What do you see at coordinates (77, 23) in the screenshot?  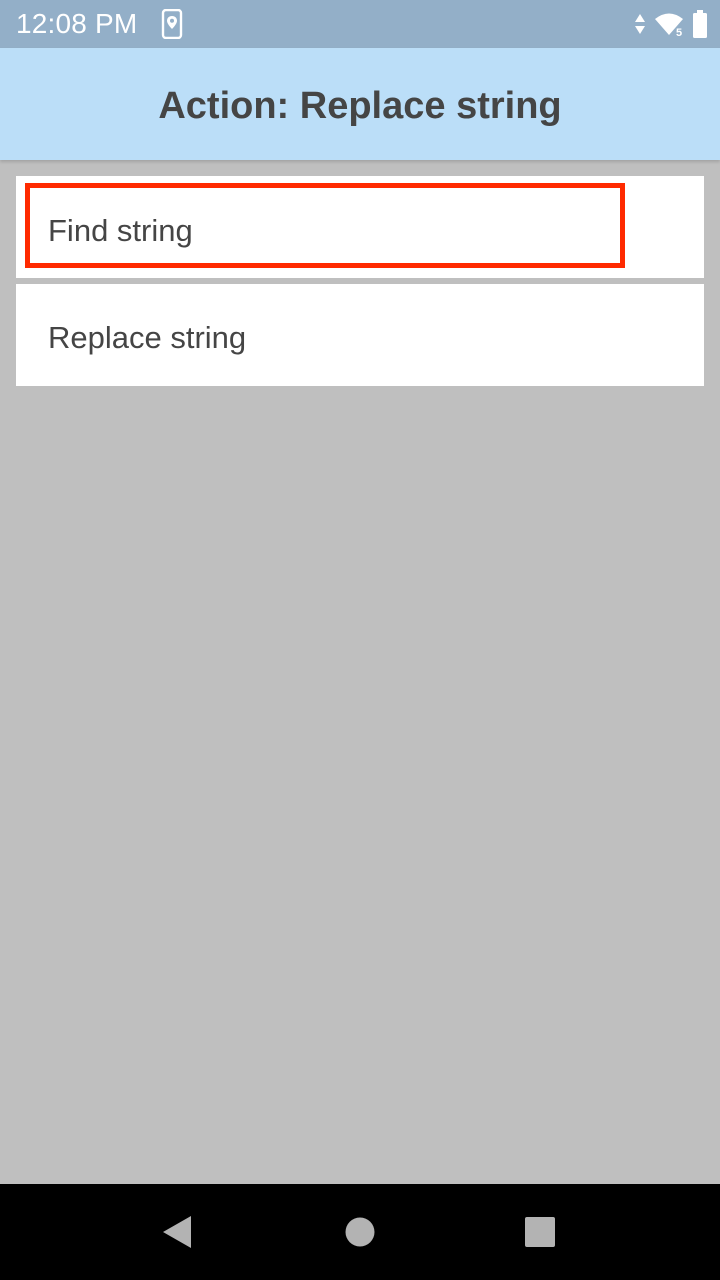 I see `status-time: 12:08 PM` at bounding box center [77, 23].